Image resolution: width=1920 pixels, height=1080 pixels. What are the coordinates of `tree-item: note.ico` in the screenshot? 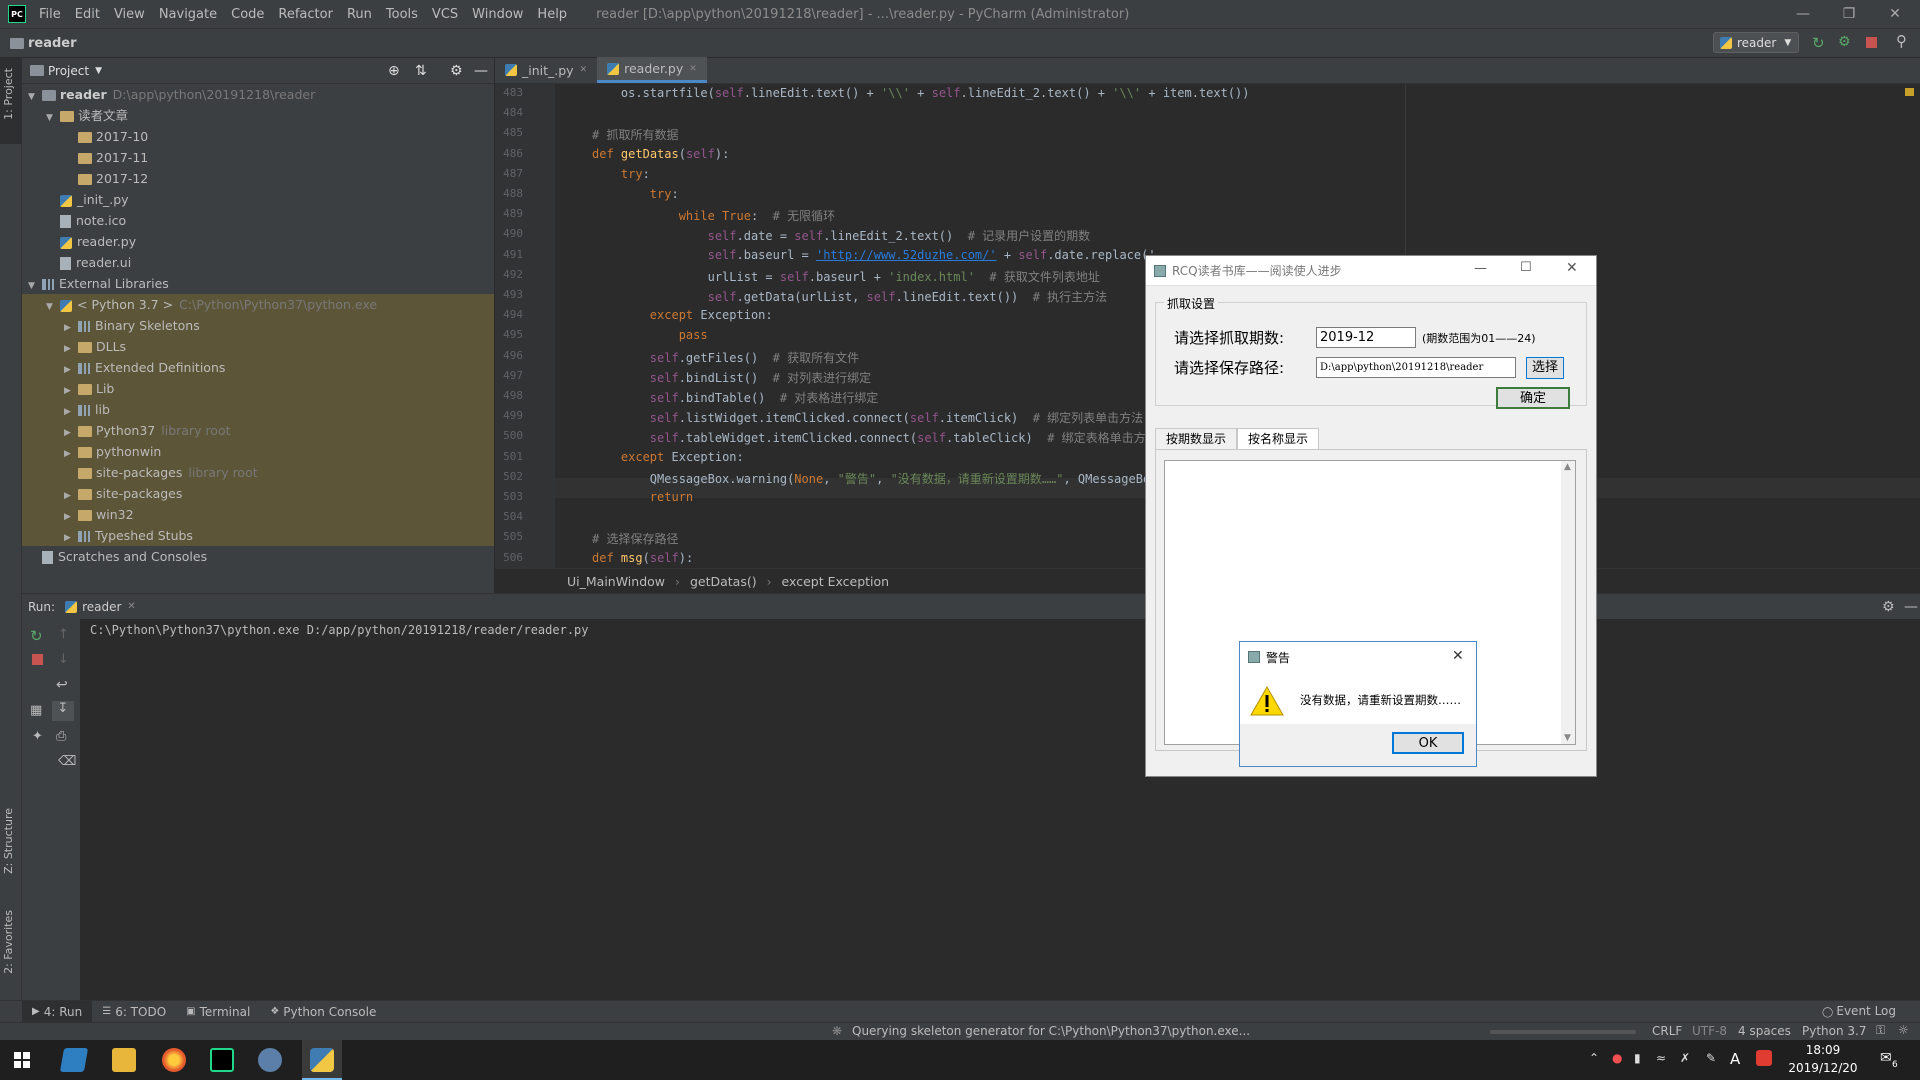 It's located at (258, 220).